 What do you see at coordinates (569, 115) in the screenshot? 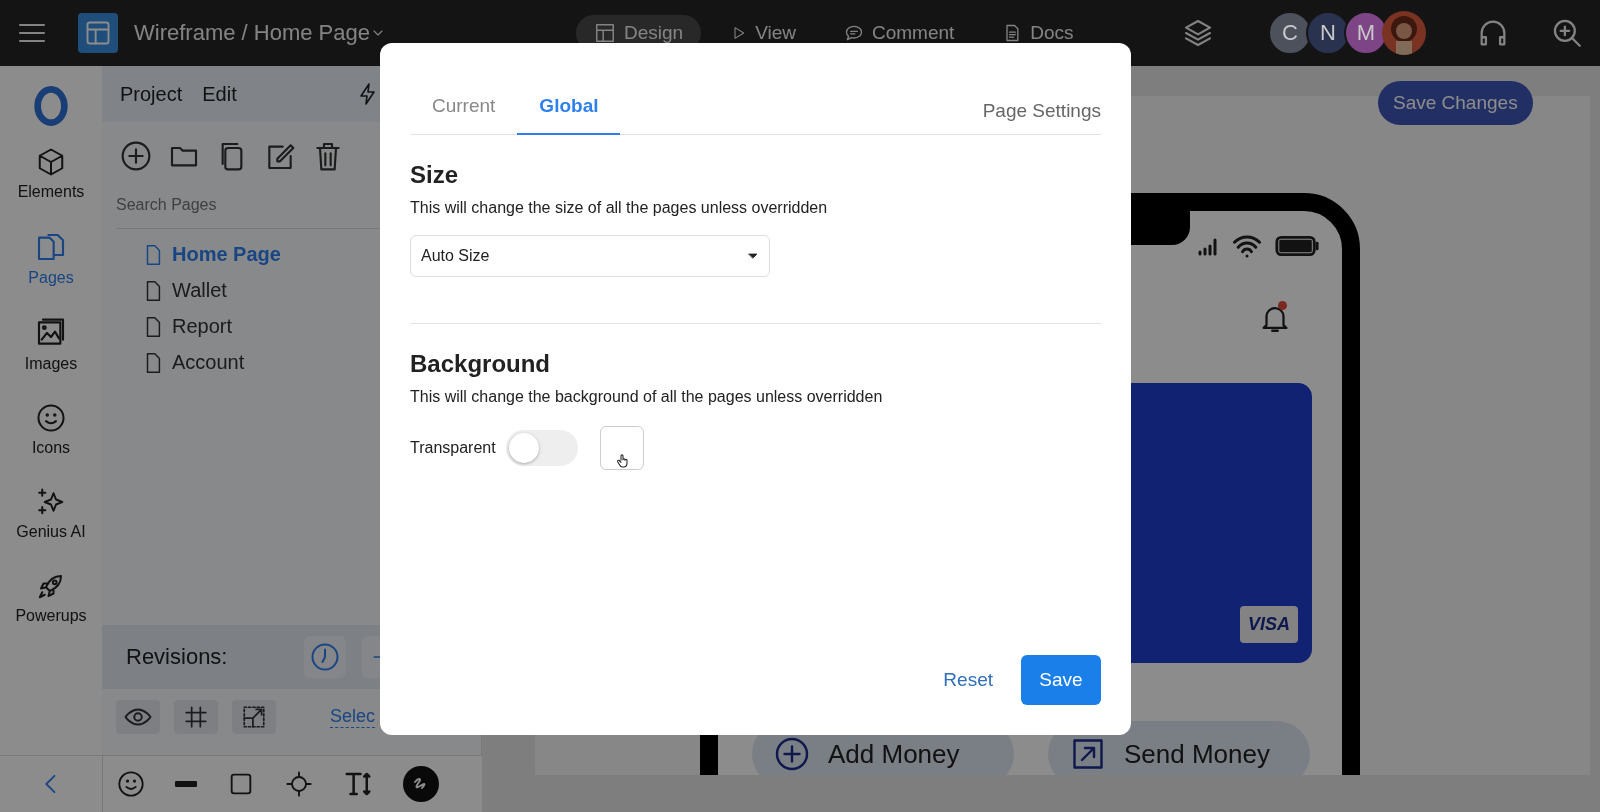
I see `dialog-tab: Global` at bounding box center [569, 115].